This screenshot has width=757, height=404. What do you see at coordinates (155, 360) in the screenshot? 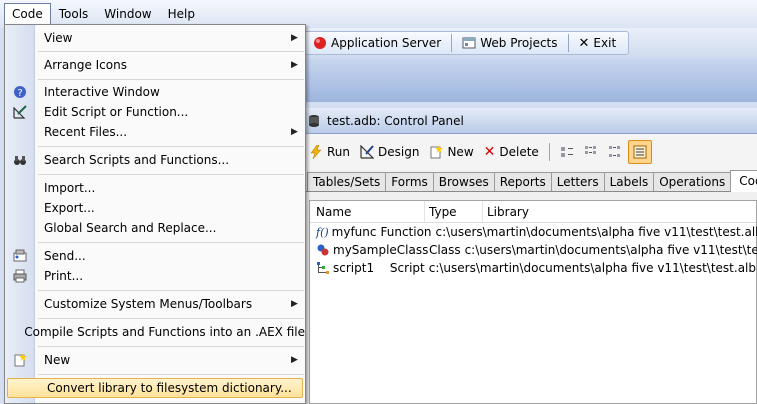
I see `menu-item-new: New ▶` at bounding box center [155, 360].